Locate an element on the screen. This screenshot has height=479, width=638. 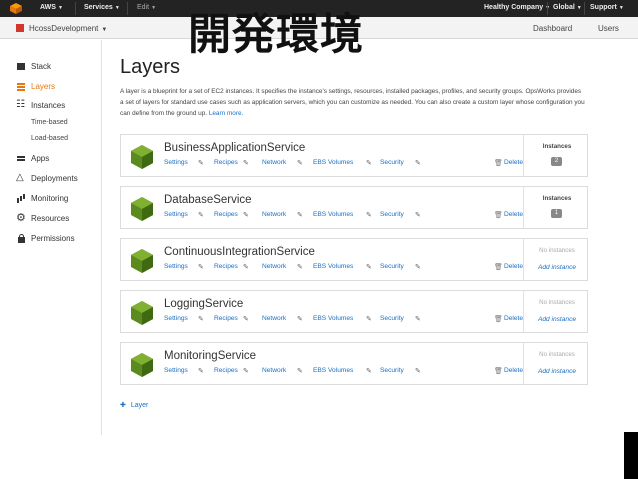
support-menu: Support ▼ is located at coordinates (607, 7).